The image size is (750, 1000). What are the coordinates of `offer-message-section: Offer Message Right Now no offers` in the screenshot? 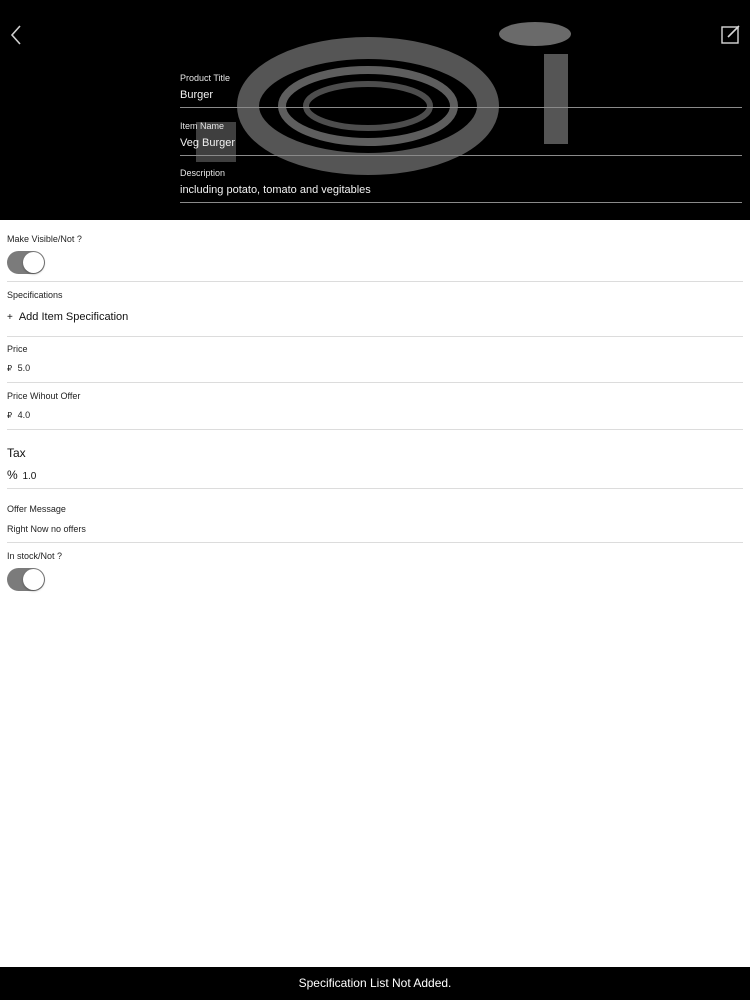 It's located at (375, 523).